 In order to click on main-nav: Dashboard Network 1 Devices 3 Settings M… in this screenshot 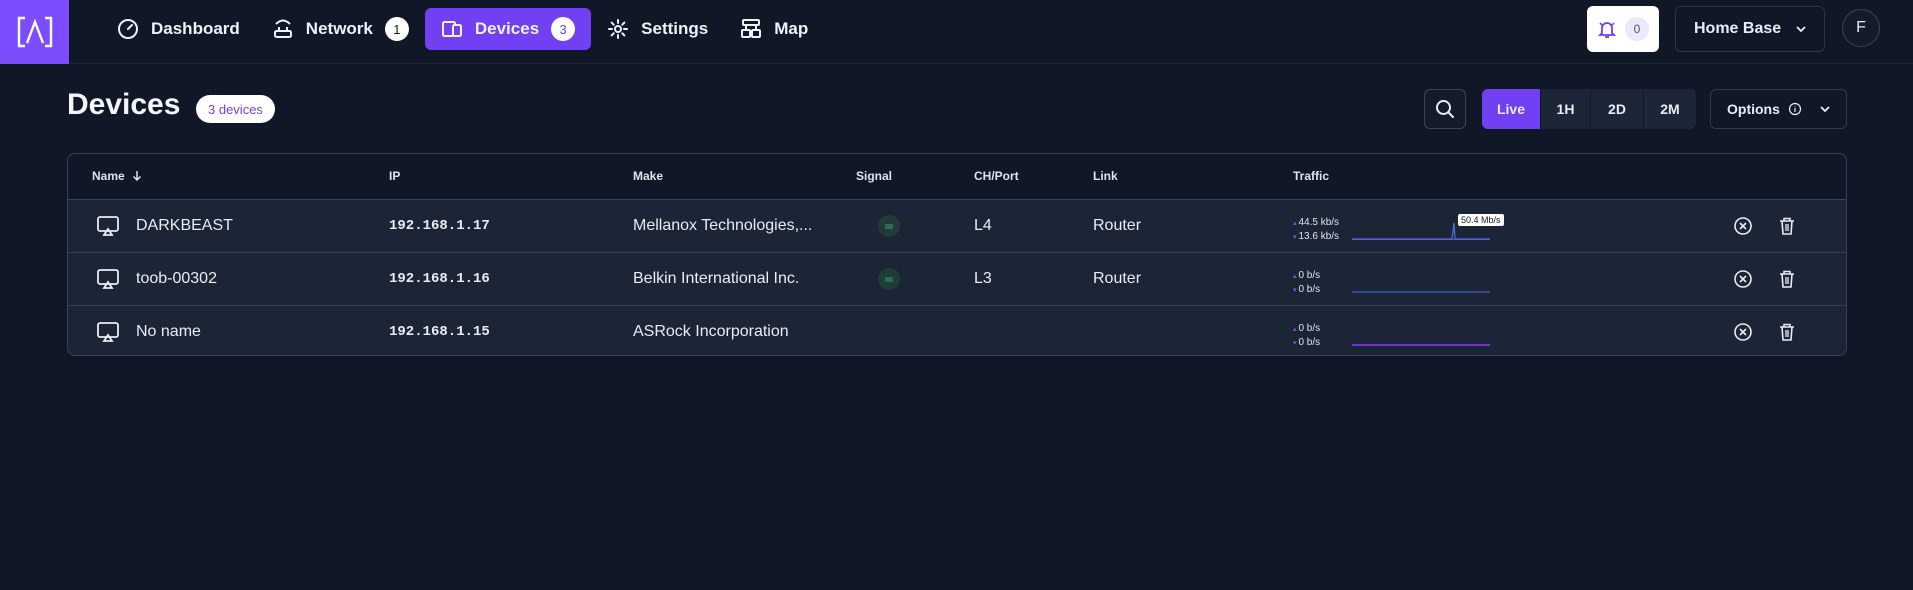, I will do `click(462, 29)`.